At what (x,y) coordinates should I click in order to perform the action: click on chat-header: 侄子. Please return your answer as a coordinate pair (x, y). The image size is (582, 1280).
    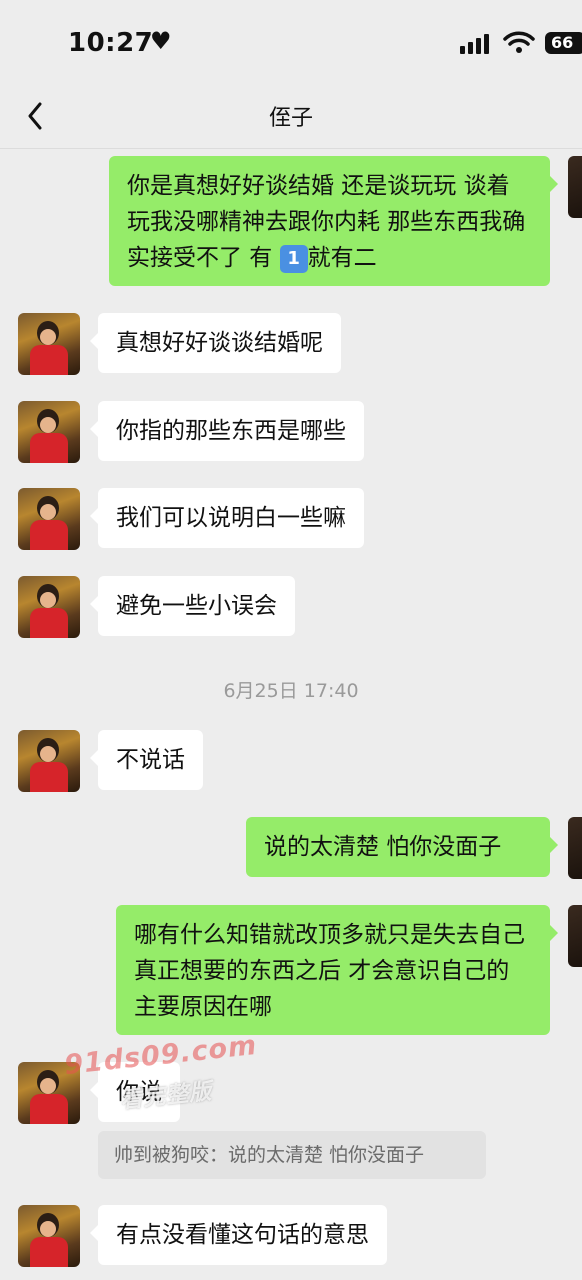
    Looking at the image, I should click on (291, 118).